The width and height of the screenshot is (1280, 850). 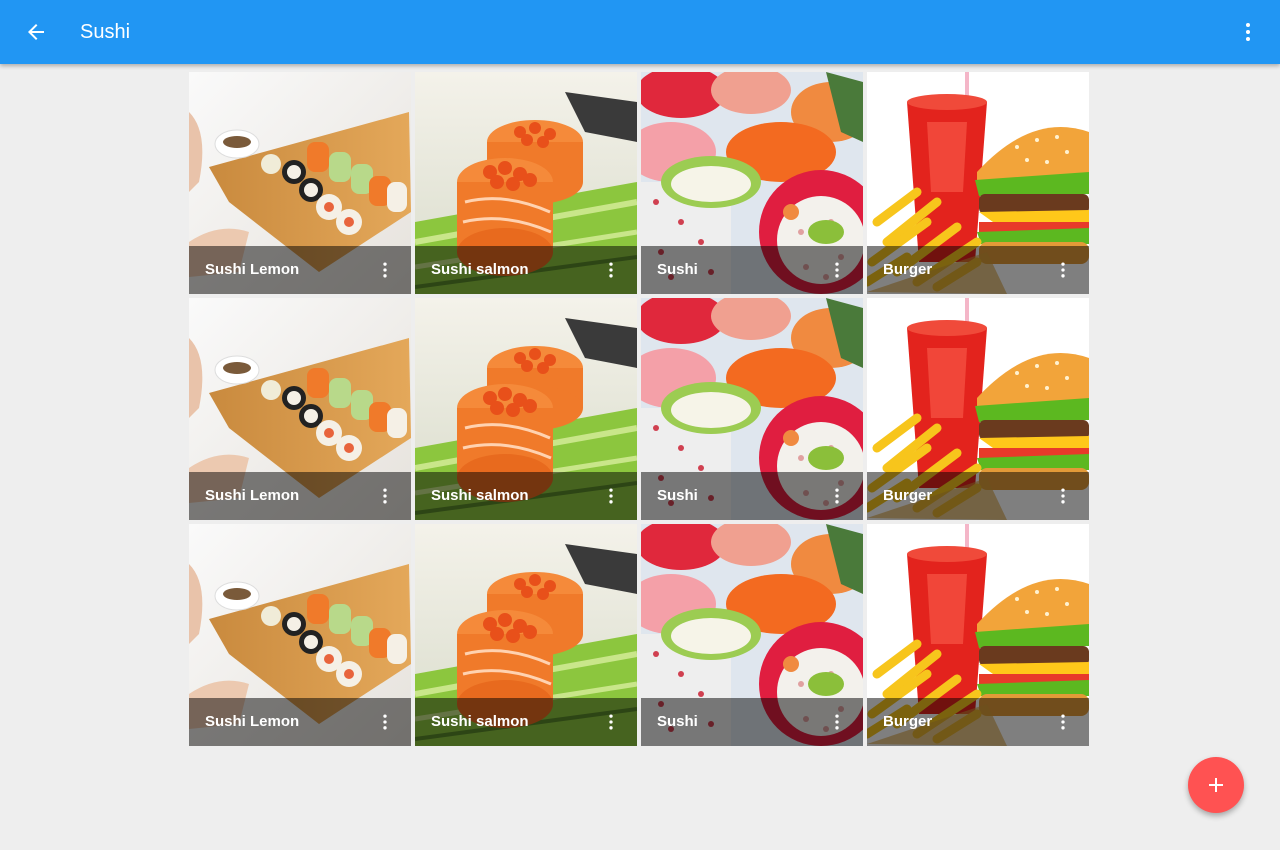 I want to click on add-fab-button, so click(x=1216, y=785).